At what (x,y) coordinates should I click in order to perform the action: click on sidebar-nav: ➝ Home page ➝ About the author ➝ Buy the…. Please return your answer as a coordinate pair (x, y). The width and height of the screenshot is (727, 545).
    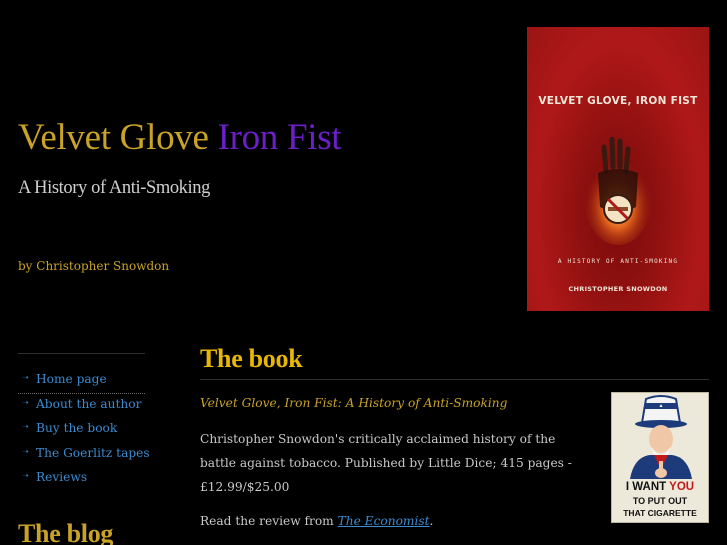
    Looking at the image, I should click on (84, 430).